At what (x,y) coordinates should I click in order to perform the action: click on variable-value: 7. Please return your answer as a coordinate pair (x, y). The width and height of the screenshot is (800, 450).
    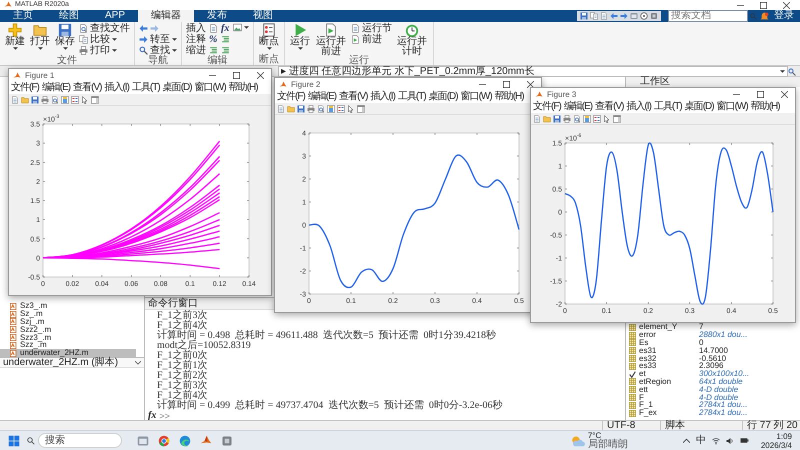
    Looking at the image, I should click on (701, 327).